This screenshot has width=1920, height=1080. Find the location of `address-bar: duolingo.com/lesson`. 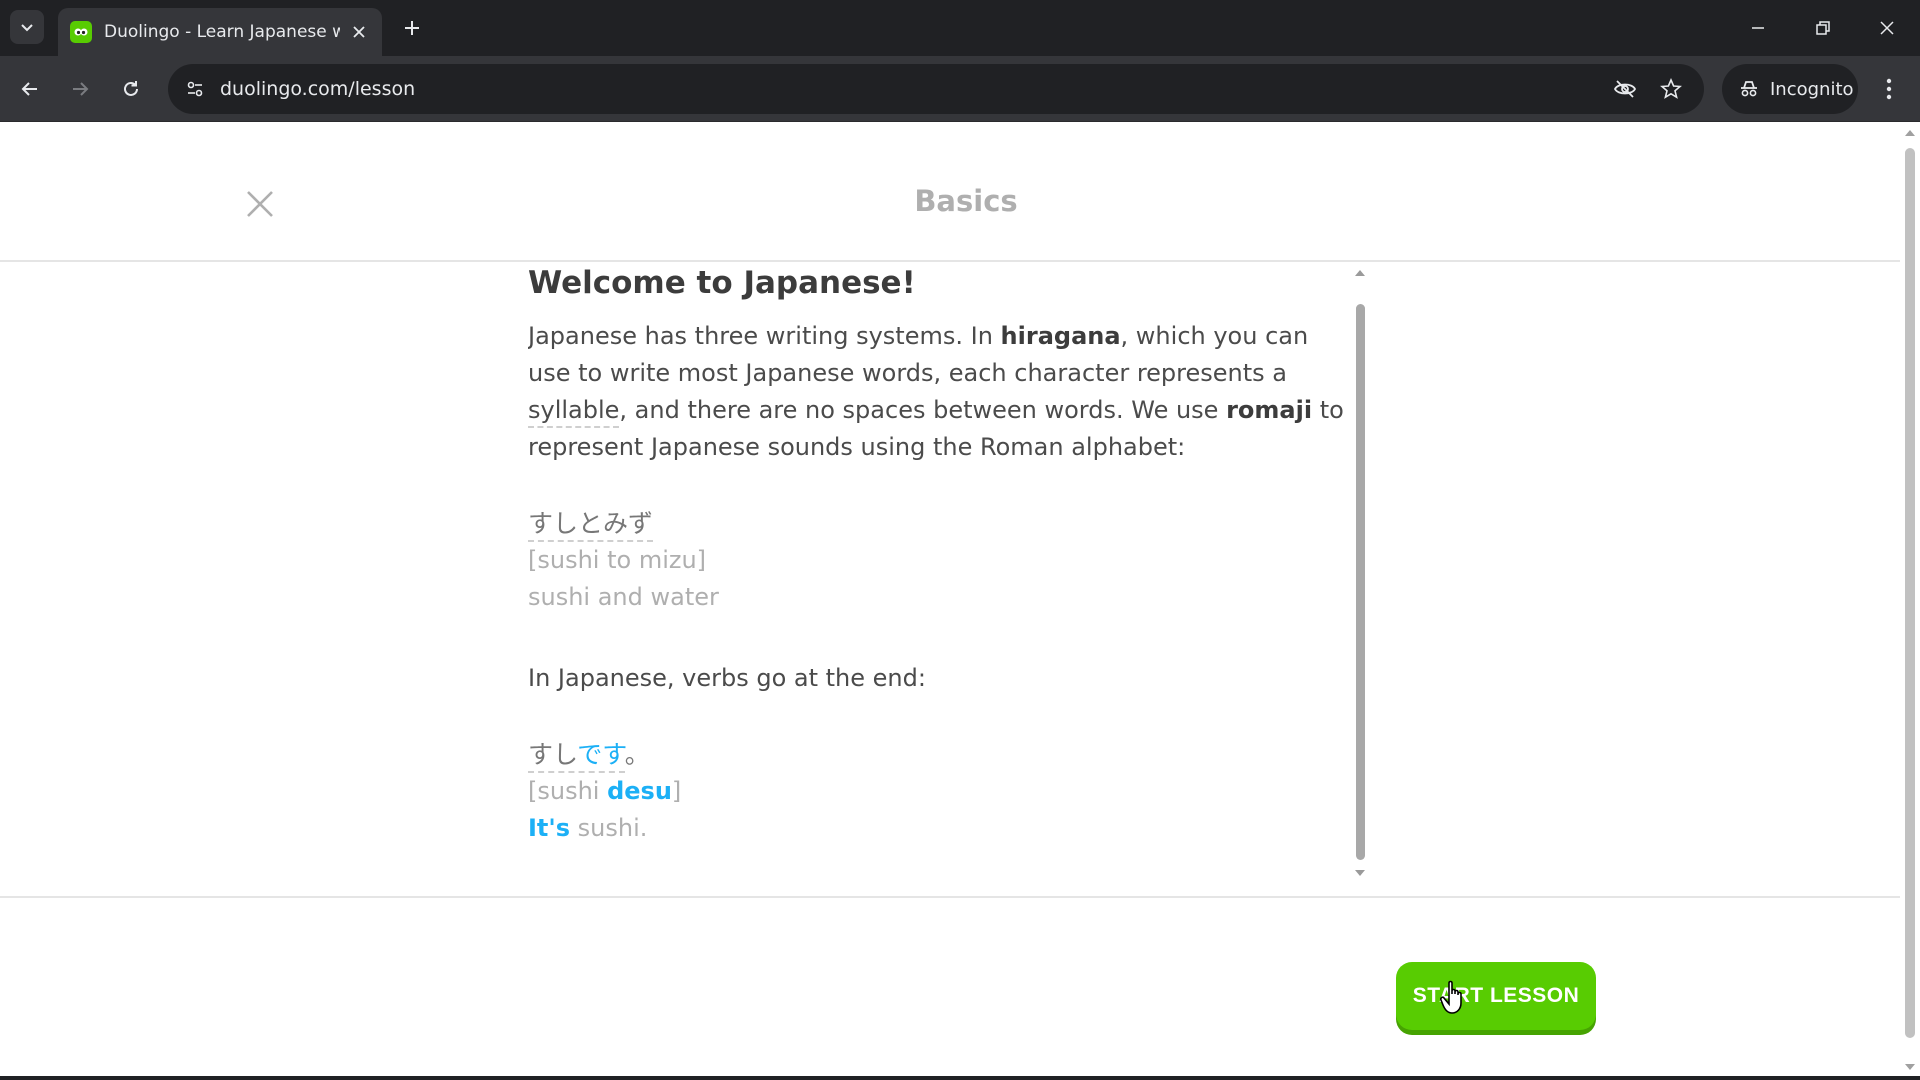

address-bar: duolingo.com/lesson is located at coordinates (936, 89).